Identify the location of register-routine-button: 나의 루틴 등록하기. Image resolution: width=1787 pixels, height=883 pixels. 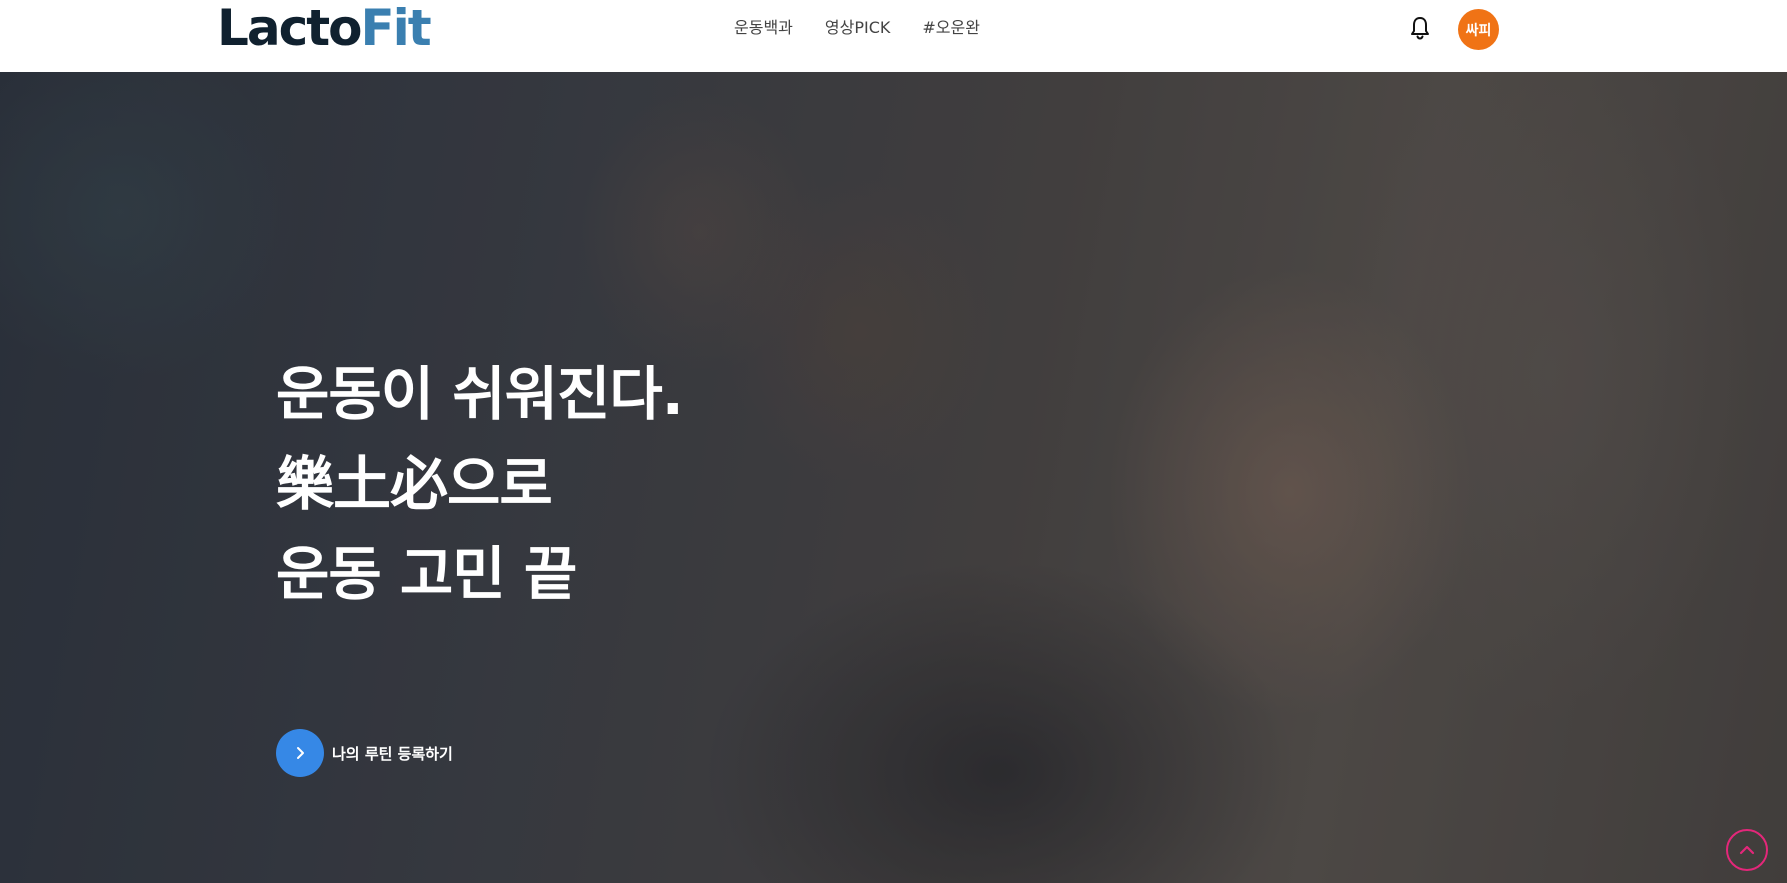
(364, 753).